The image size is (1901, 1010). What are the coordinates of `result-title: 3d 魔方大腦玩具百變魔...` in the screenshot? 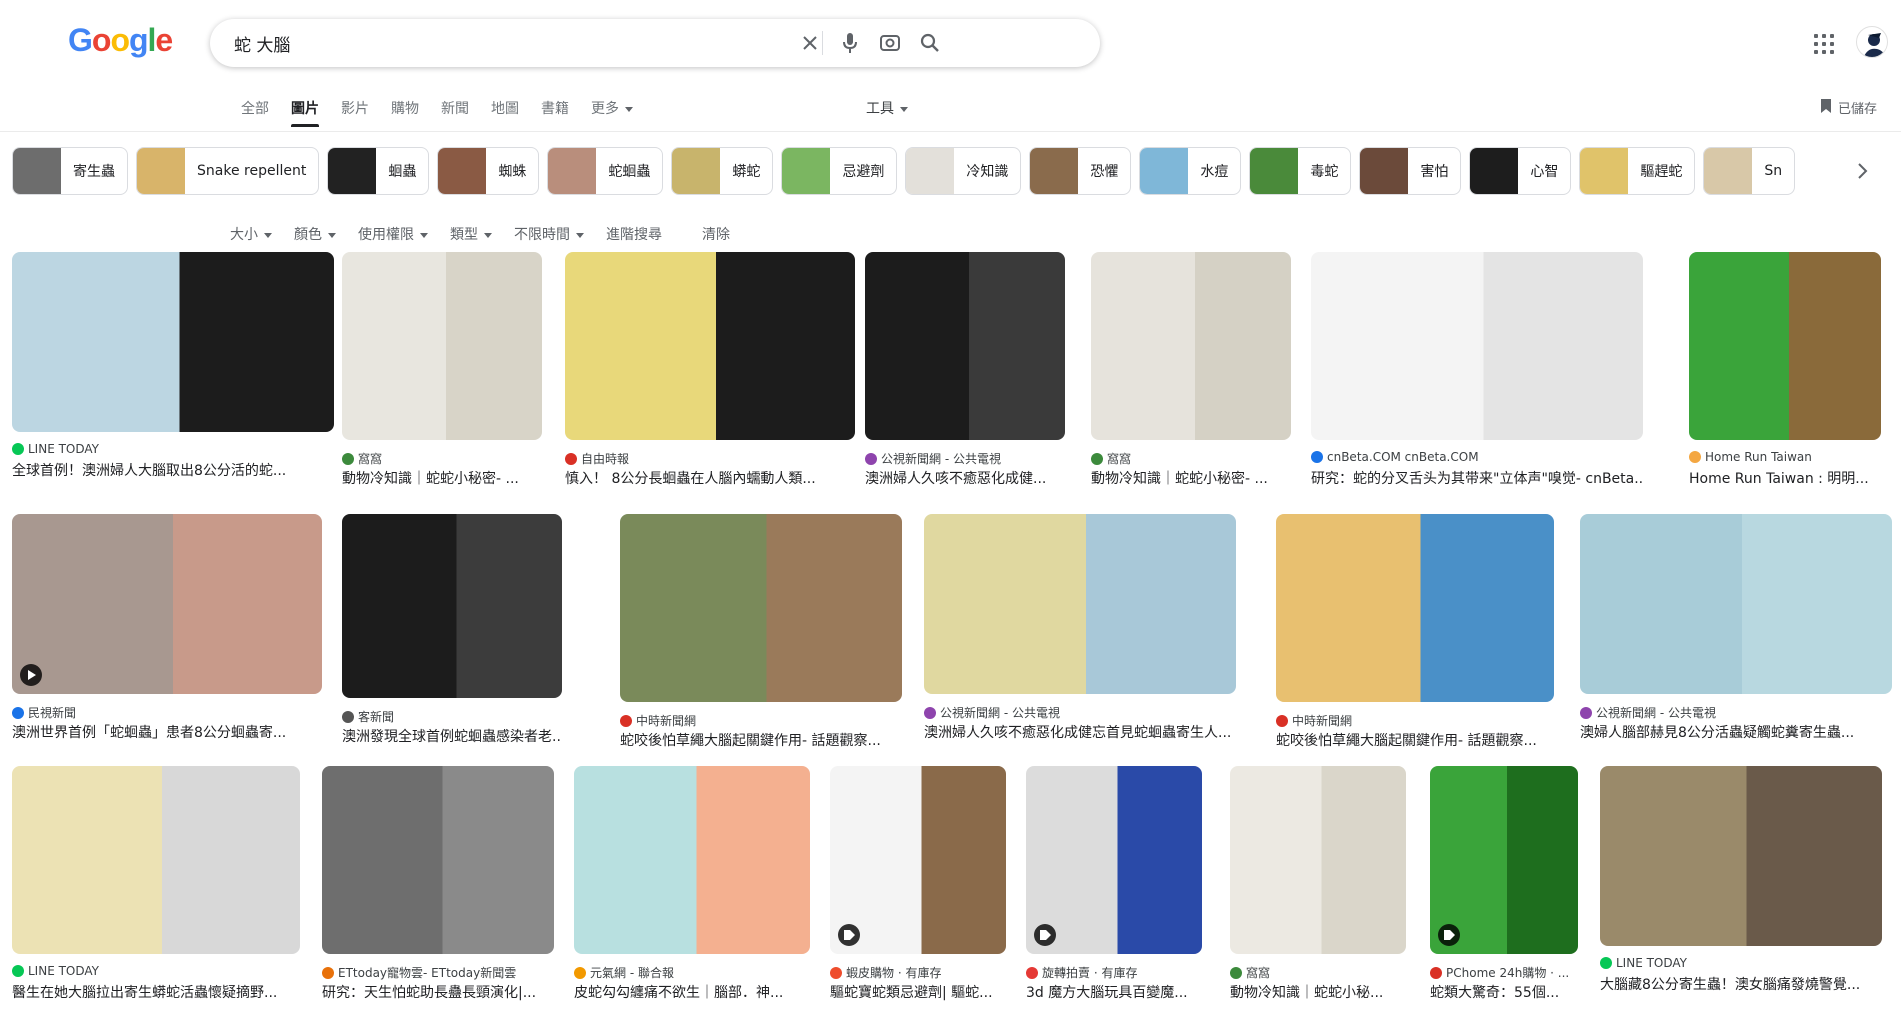 It's located at (1114, 992).